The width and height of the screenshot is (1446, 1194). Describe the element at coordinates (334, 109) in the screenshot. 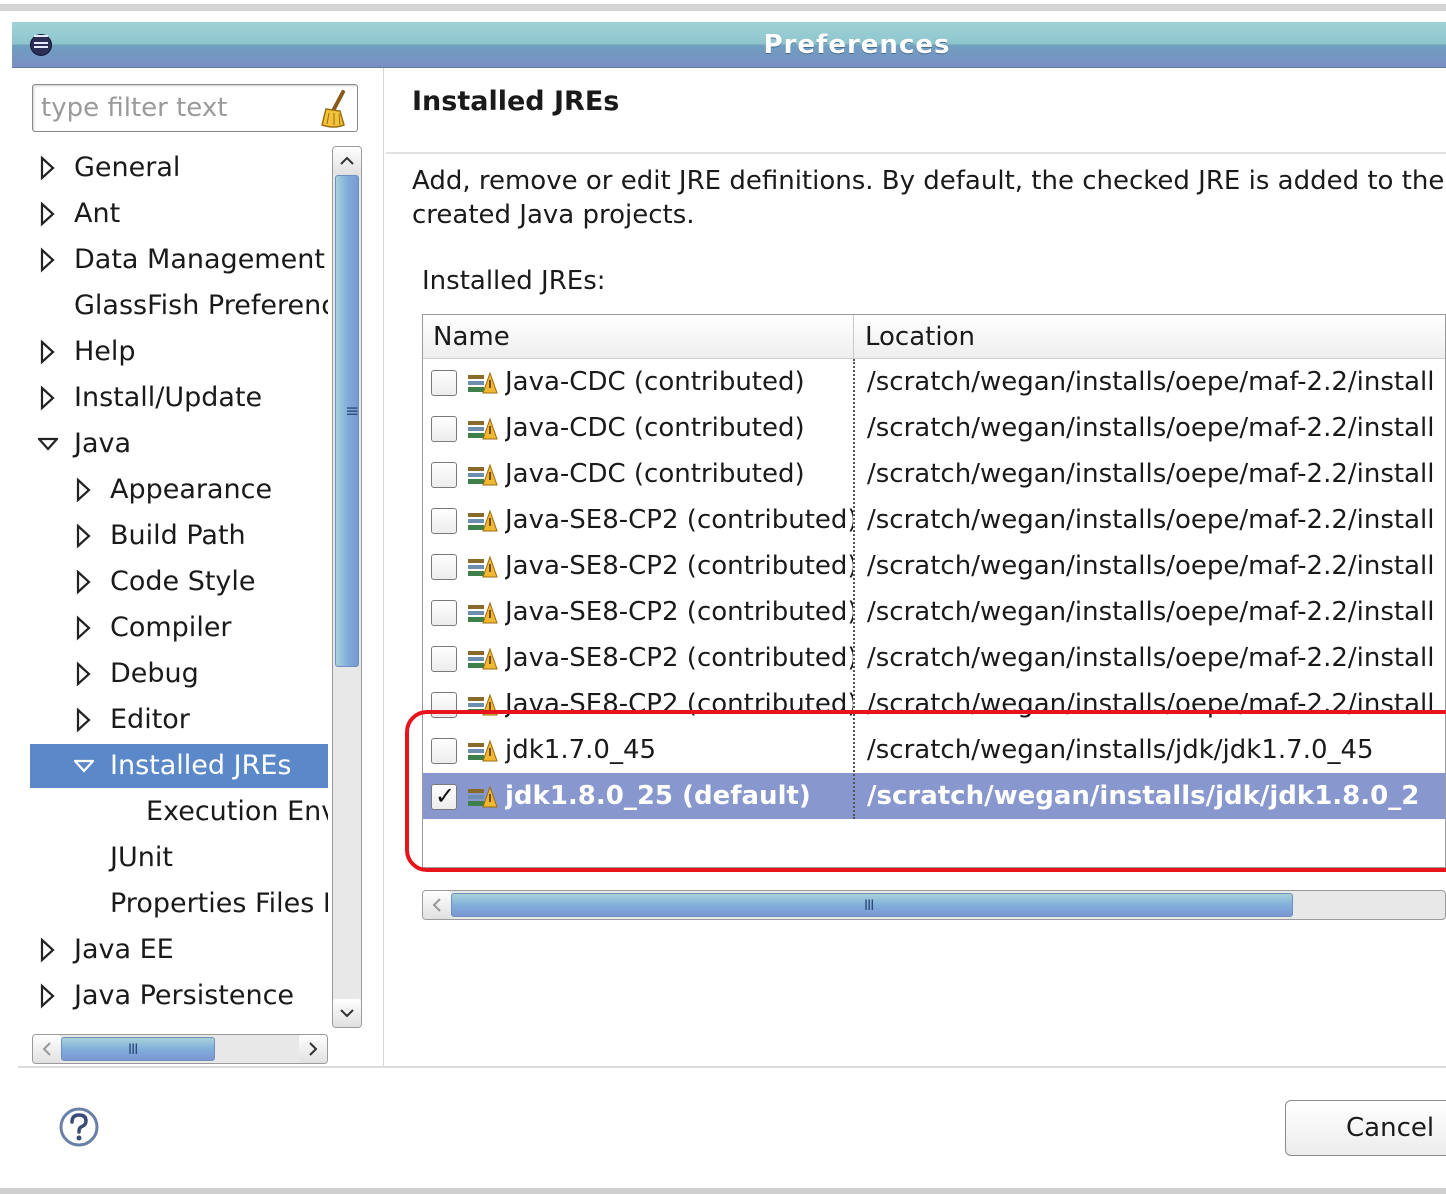

I see `clear-filter-icon` at that location.